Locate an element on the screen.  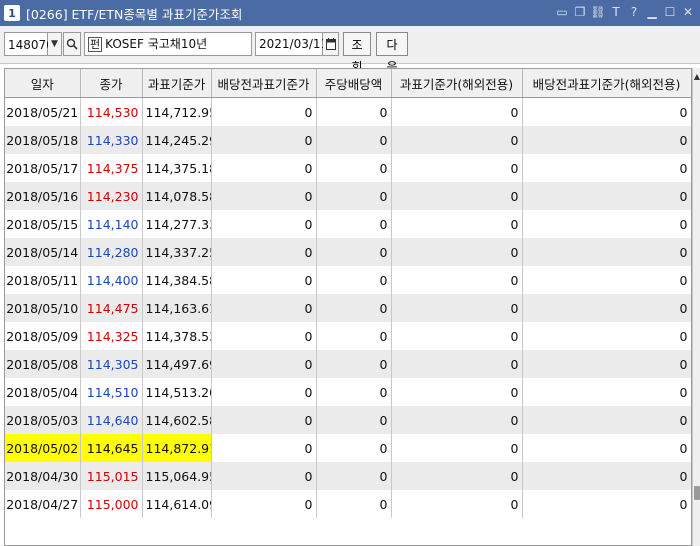
chevron-down-icon: ▼ is located at coordinates (54, 44).